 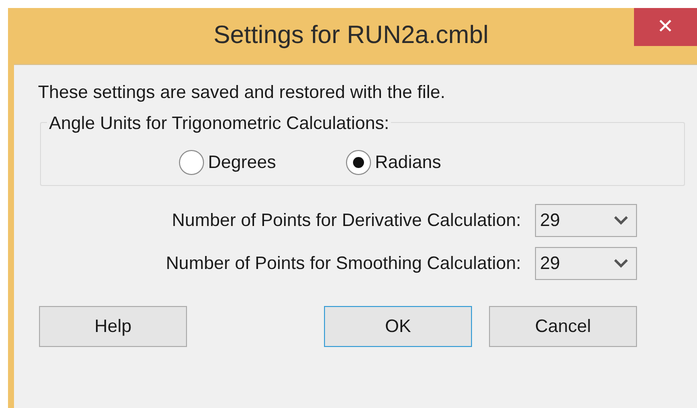 I want to click on radio-label: Degrees, so click(x=242, y=162).